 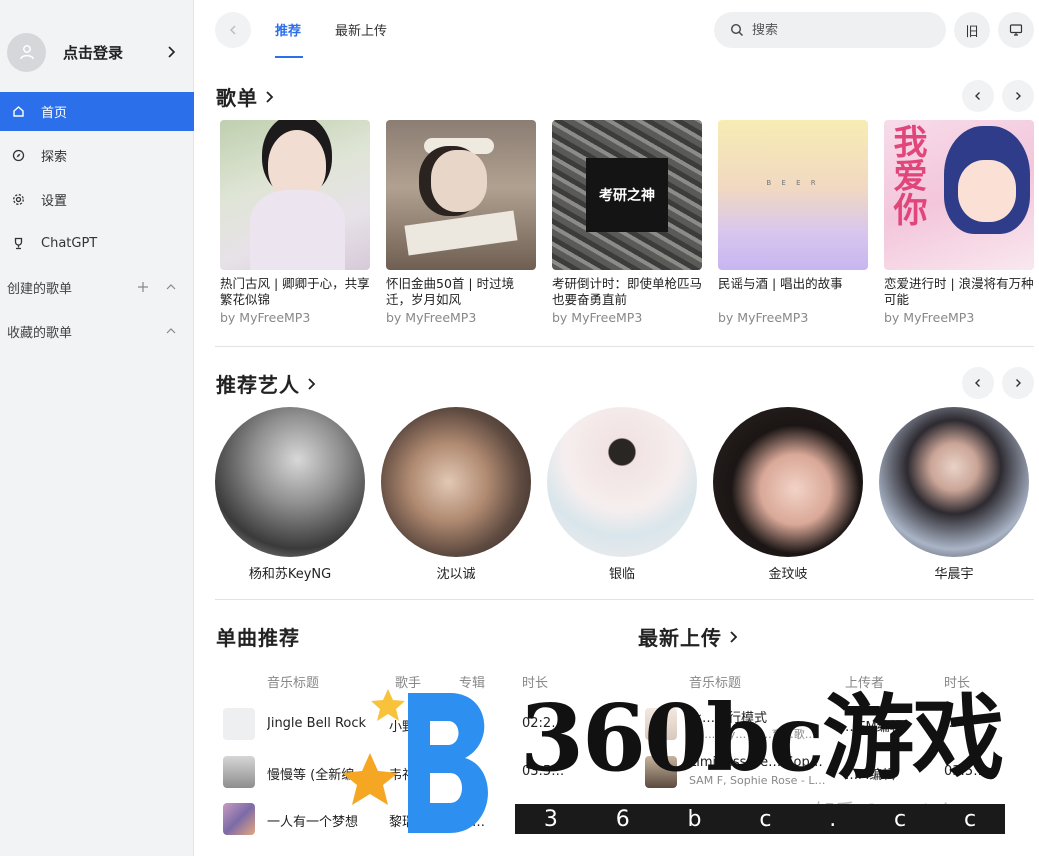 What do you see at coordinates (97, 331) in the screenshot?
I see `collected-playlists-header: 收藏的歌单` at bounding box center [97, 331].